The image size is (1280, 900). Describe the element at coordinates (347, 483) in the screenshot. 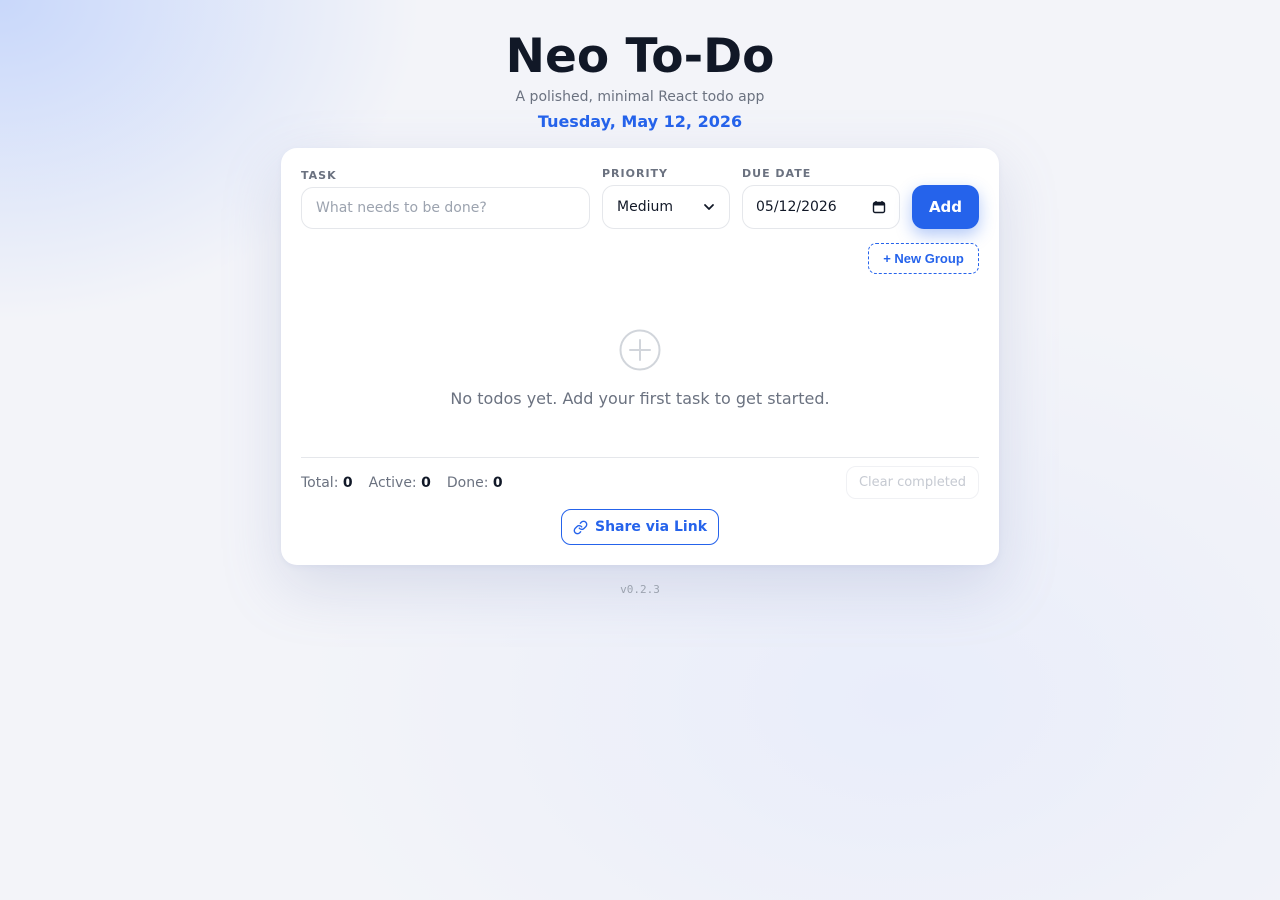

I see `stat-total-value: 0` at that location.